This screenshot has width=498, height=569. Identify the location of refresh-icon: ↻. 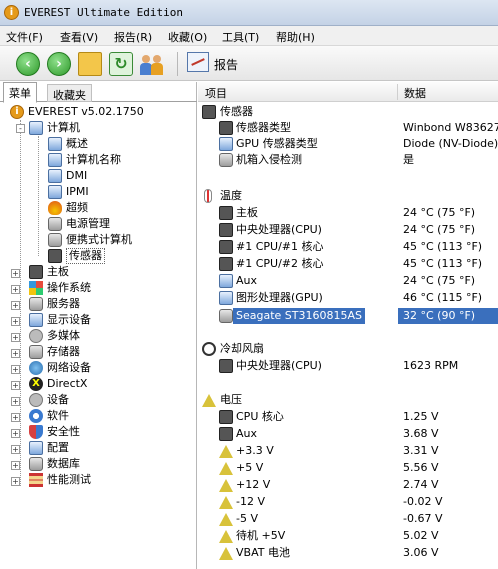
(121, 64).